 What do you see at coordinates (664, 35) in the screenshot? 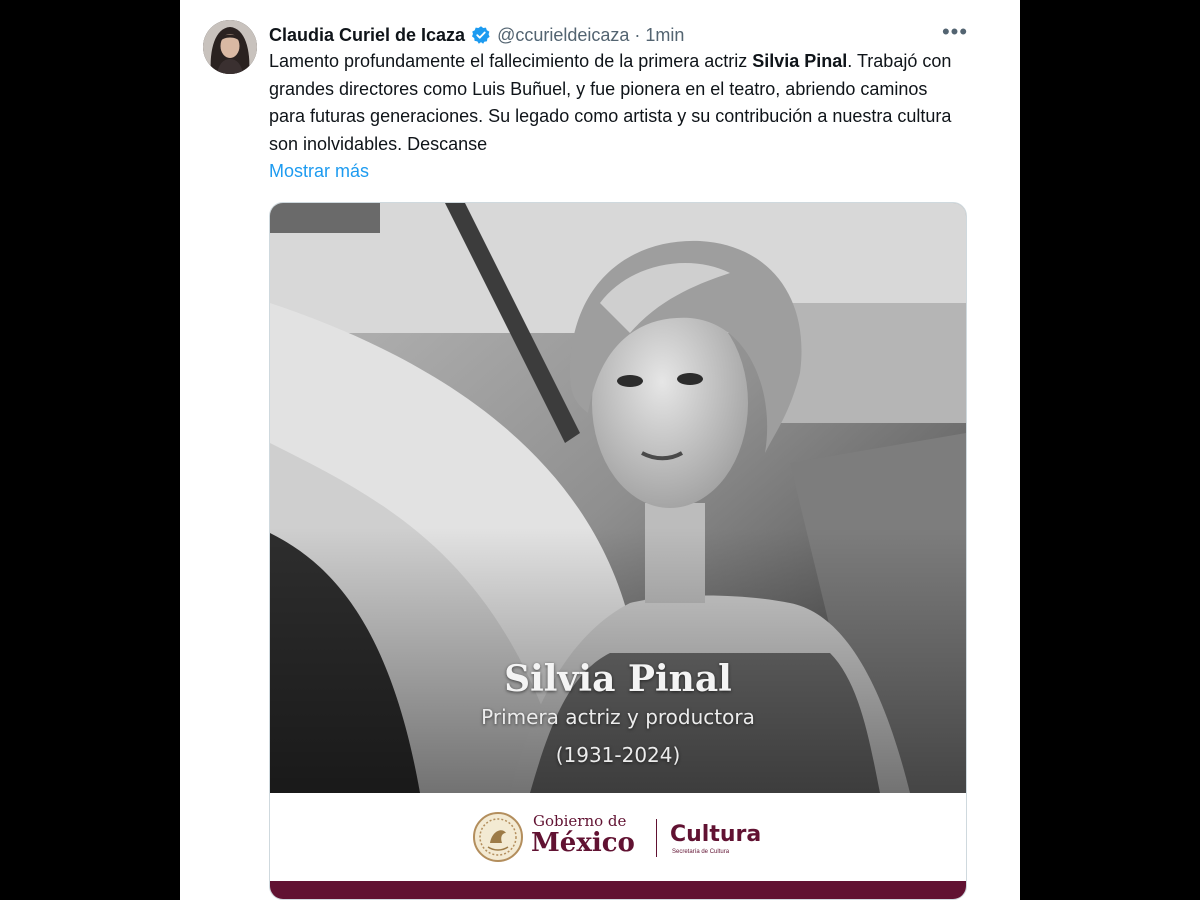
I see `timestamp: 1min` at bounding box center [664, 35].